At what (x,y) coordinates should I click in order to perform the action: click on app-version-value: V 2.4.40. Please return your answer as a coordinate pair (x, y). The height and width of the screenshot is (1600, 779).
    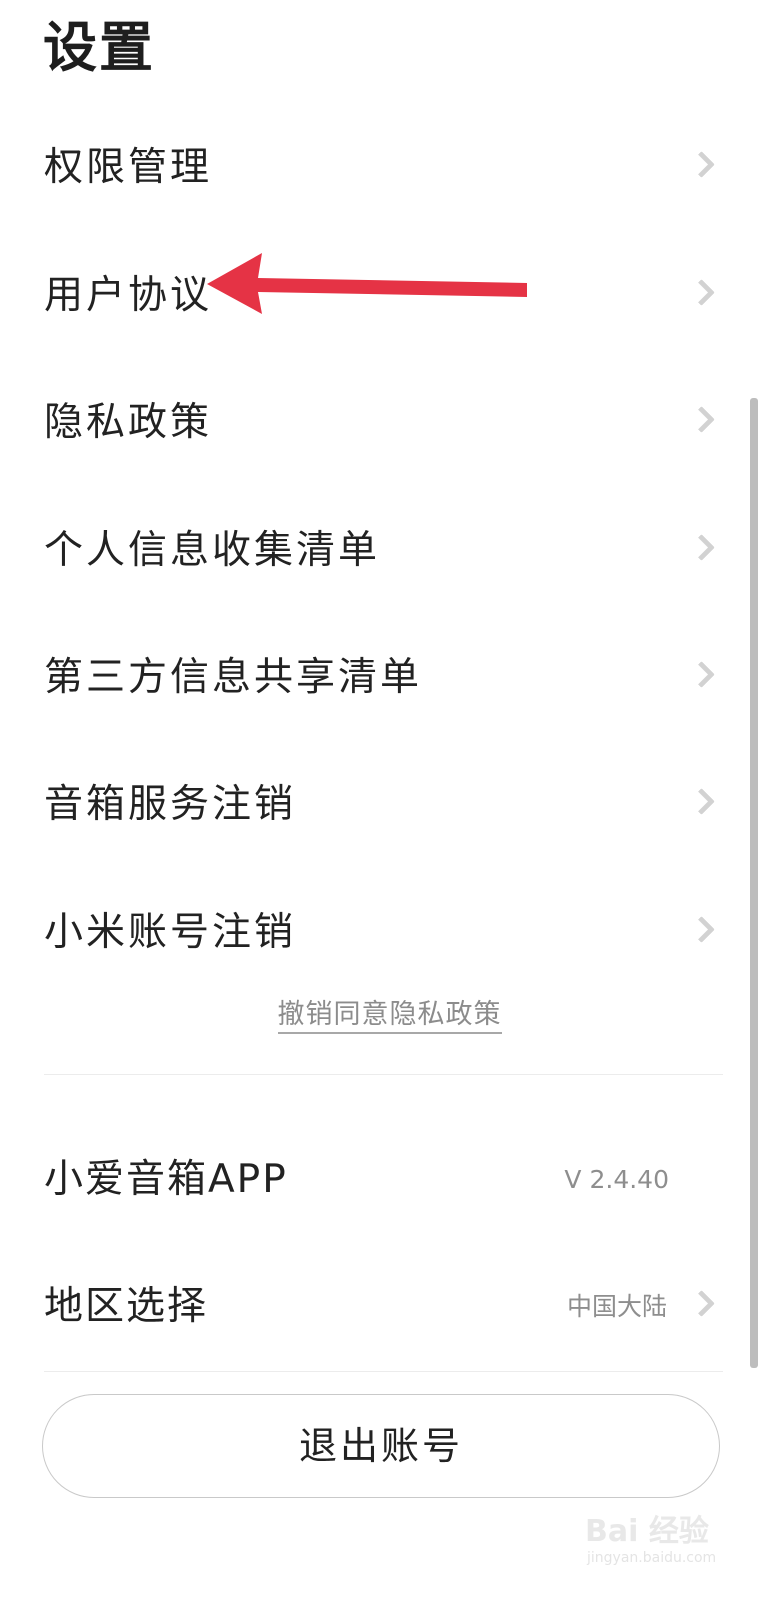
    Looking at the image, I should click on (616, 1179).